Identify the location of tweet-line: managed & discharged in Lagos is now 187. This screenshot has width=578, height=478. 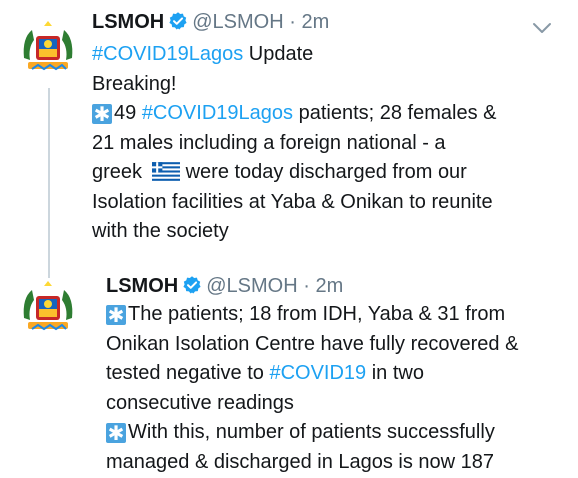
(312, 463).